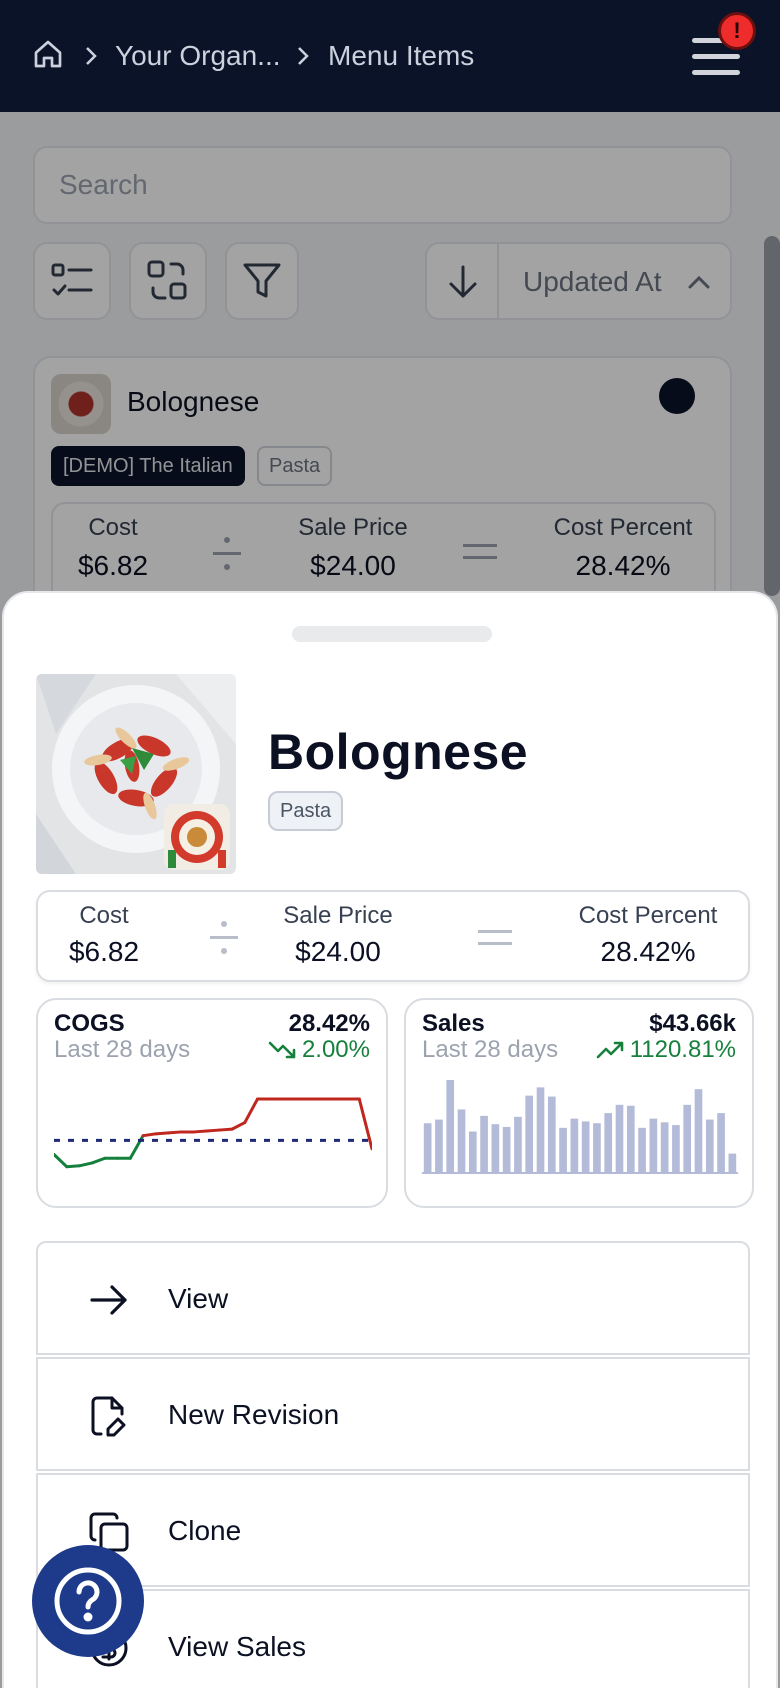  I want to click on arrow-right-icon, so click(108, 1300).